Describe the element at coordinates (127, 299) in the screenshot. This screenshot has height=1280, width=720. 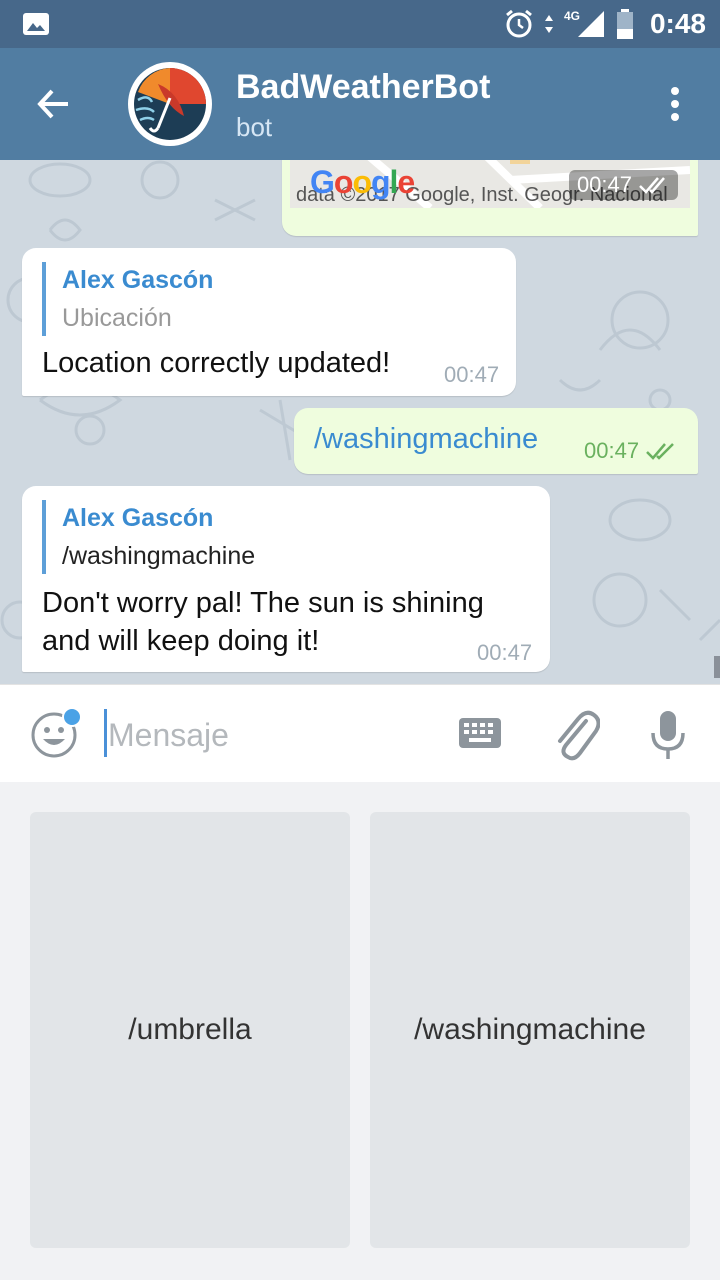
I see `reply-quote: Alex Gascón Ubicación` at that location.